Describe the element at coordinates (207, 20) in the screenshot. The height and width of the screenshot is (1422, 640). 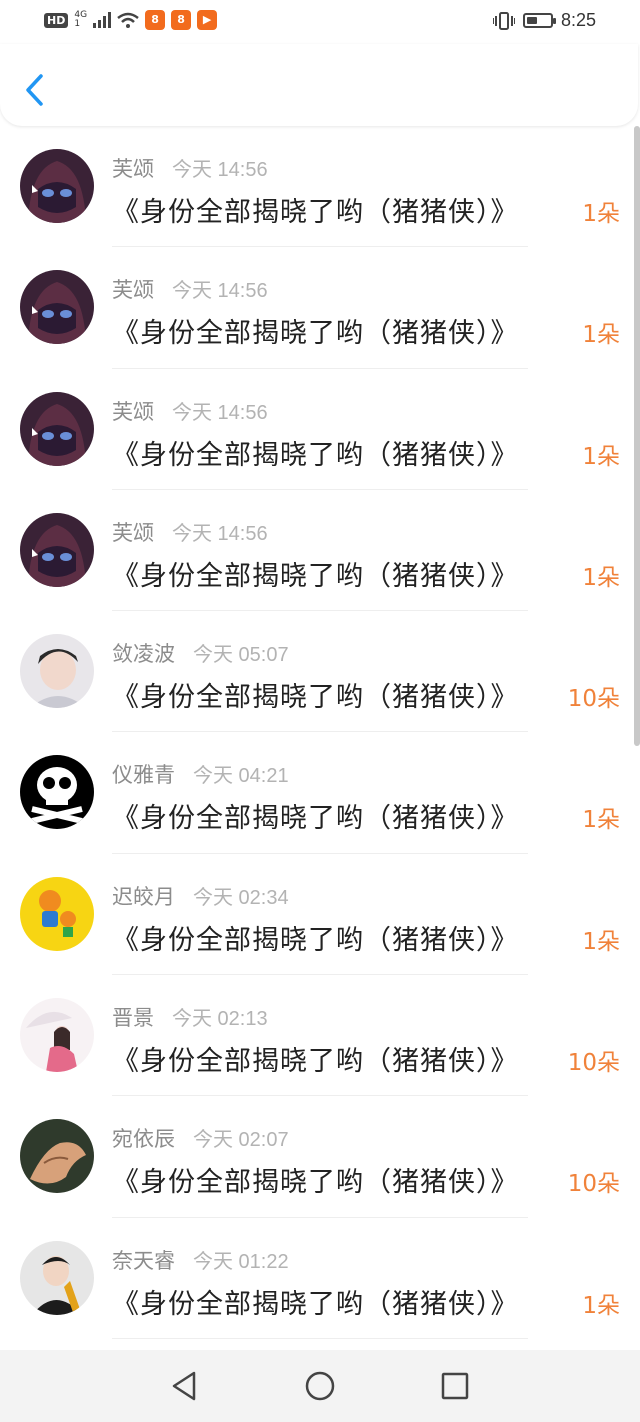
I see `video-app-icon: ▶` at that location.